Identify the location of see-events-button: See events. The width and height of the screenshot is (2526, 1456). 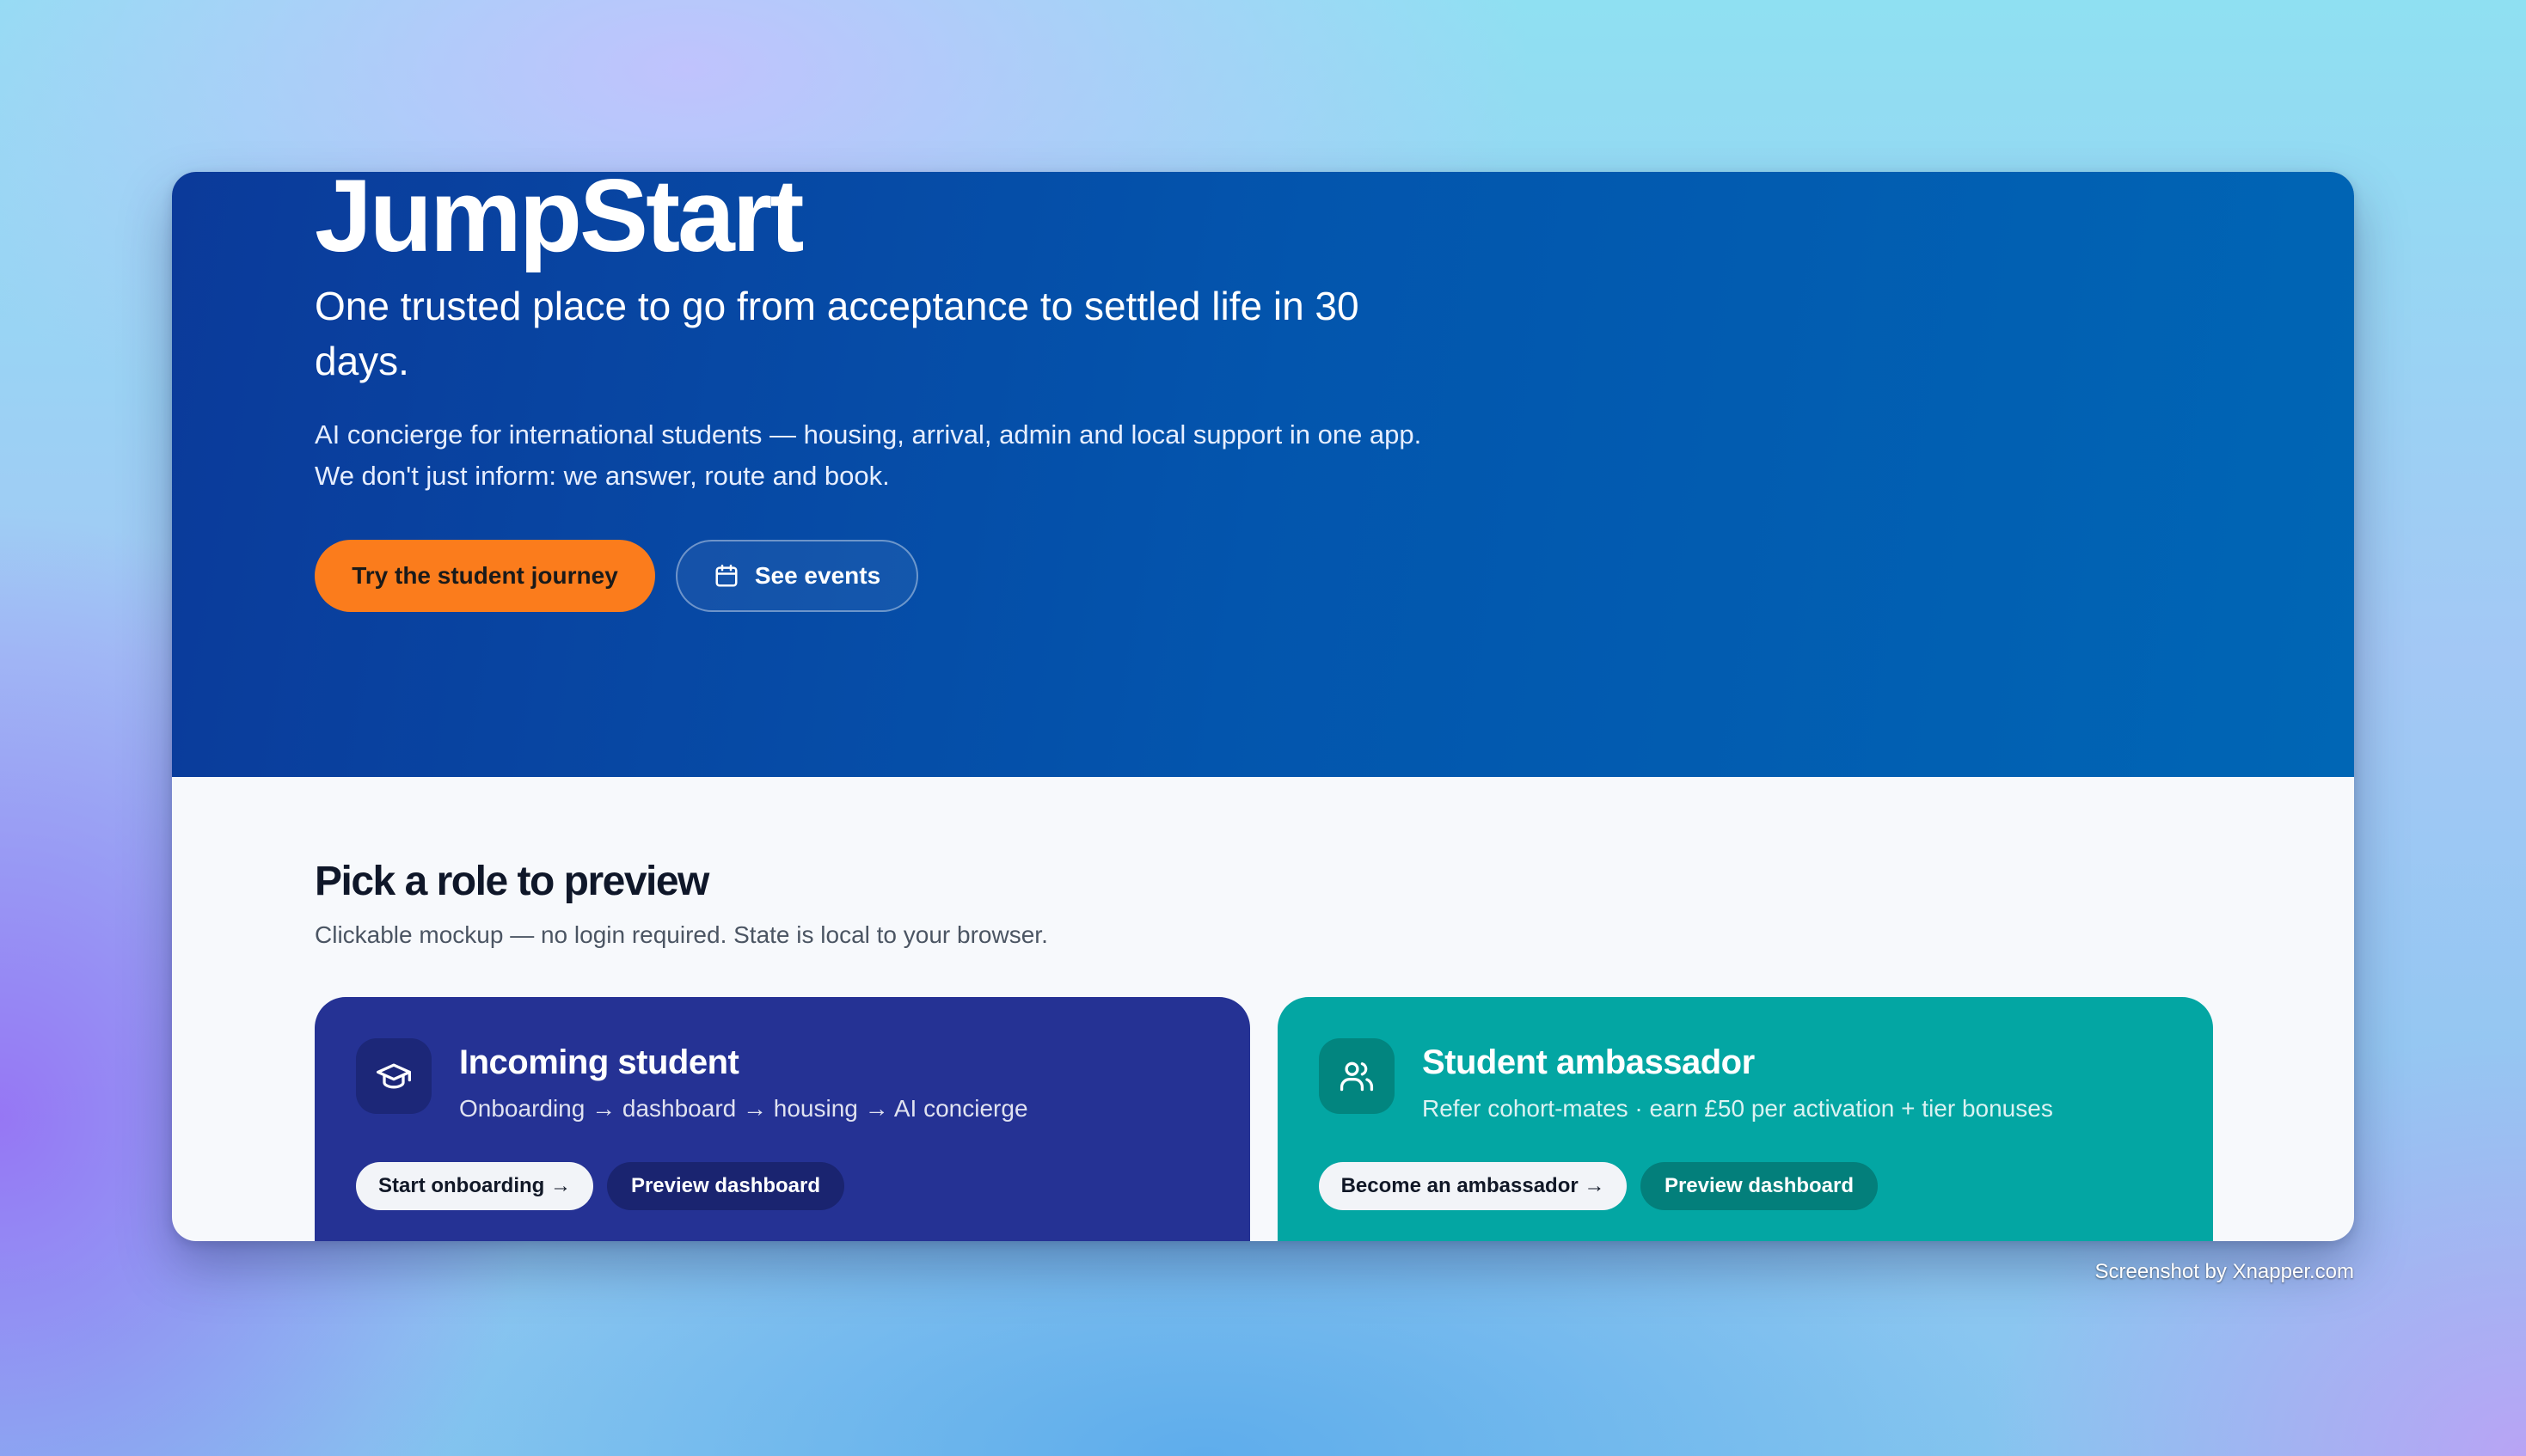
(797, 576).